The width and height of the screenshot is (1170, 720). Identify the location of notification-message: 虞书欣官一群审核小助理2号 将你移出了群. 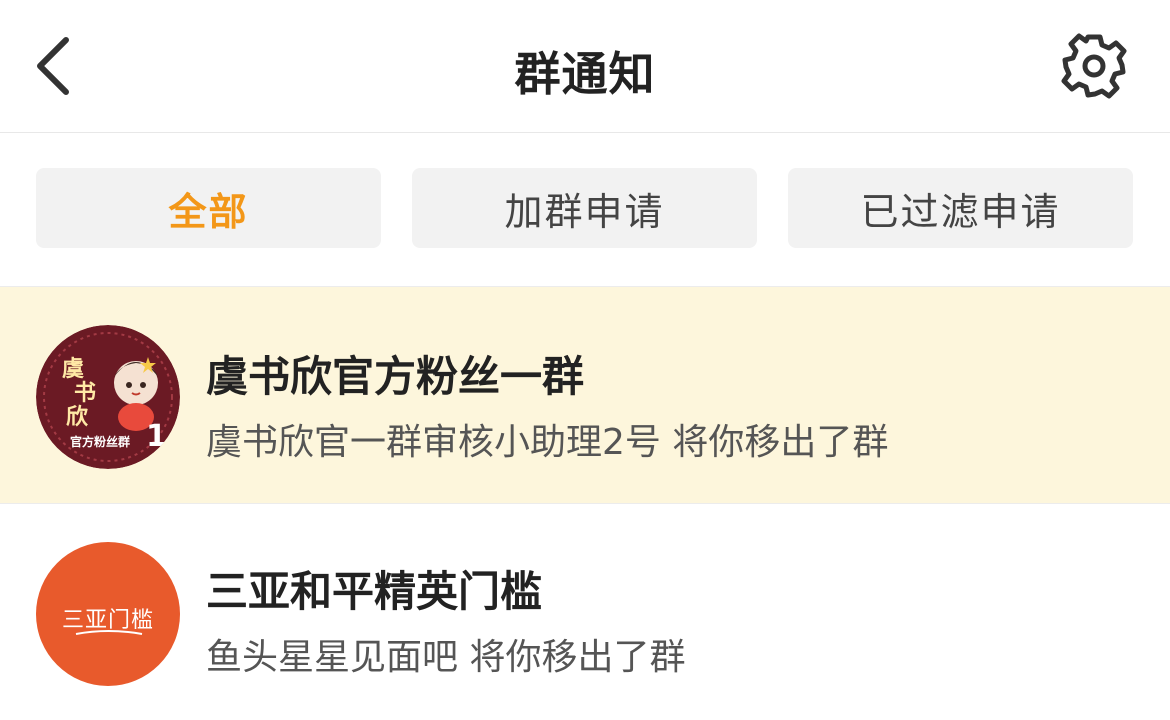
(547, 442).